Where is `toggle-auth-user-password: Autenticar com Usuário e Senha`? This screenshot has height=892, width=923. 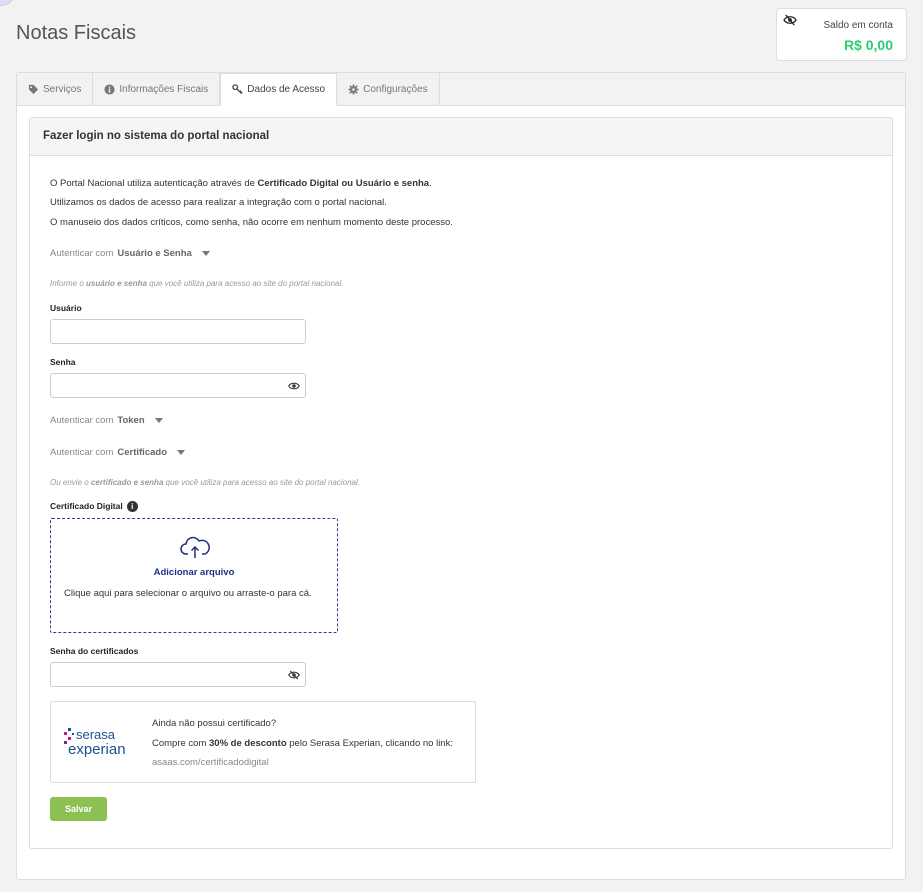
toggle-auth-user-password: Autenticar com Usuário e Senha is located at coordinates (130, 253).